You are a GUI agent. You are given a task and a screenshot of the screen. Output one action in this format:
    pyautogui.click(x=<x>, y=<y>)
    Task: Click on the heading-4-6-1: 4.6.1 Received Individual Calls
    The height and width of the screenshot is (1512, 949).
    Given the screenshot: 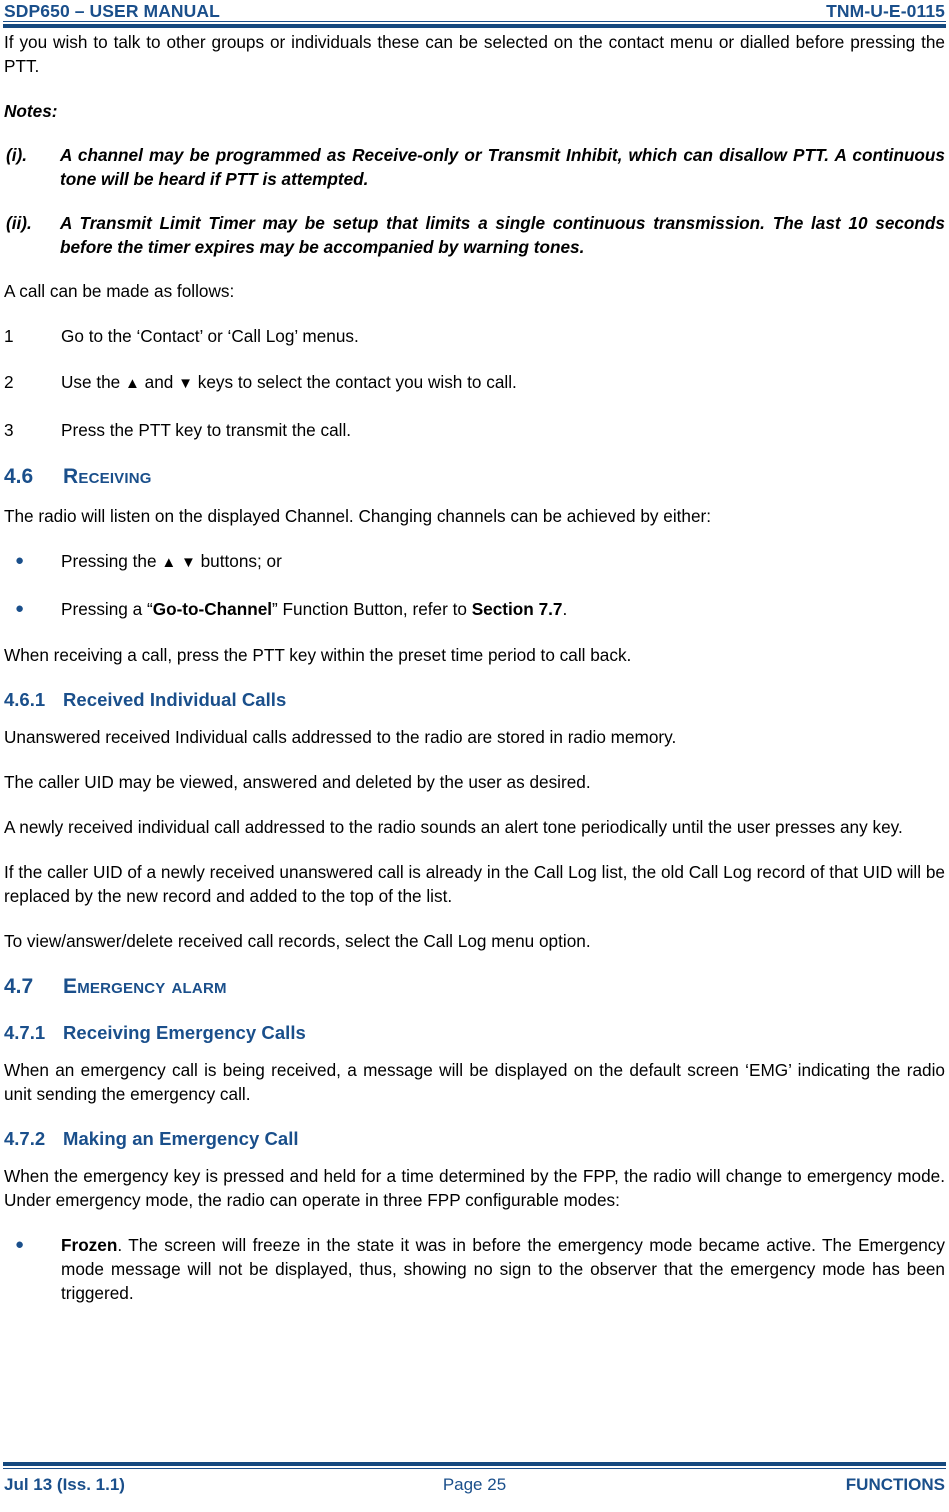 What is the action you would take?
    pyautogui.click(x=474, y=700)
    